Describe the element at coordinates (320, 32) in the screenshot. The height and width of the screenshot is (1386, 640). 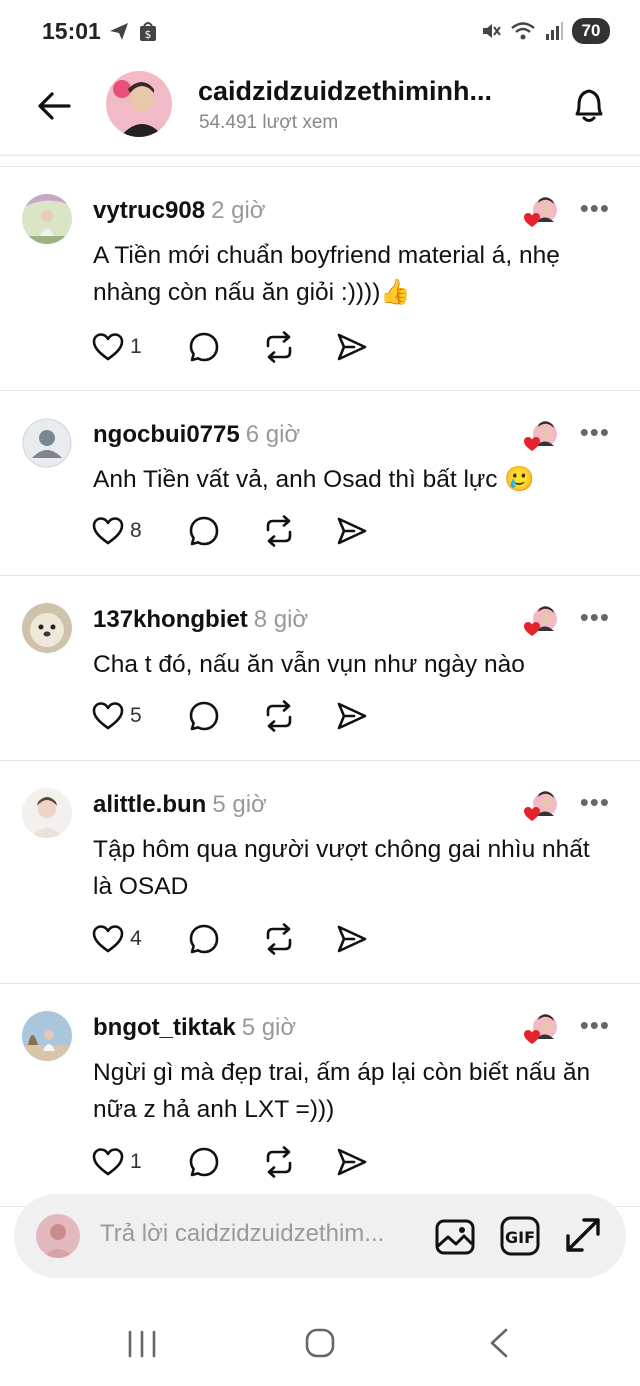
I see `status-bar: 15:01 $ 70` at that location.